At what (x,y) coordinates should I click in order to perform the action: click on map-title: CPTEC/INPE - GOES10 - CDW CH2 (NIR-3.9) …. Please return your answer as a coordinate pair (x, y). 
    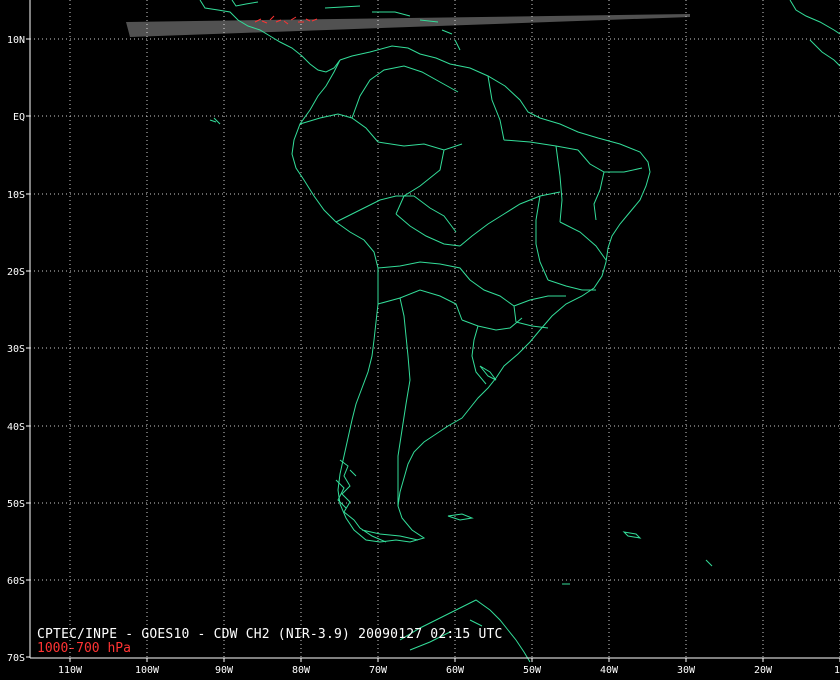
    Looking at the image, I should click on (270, 634).